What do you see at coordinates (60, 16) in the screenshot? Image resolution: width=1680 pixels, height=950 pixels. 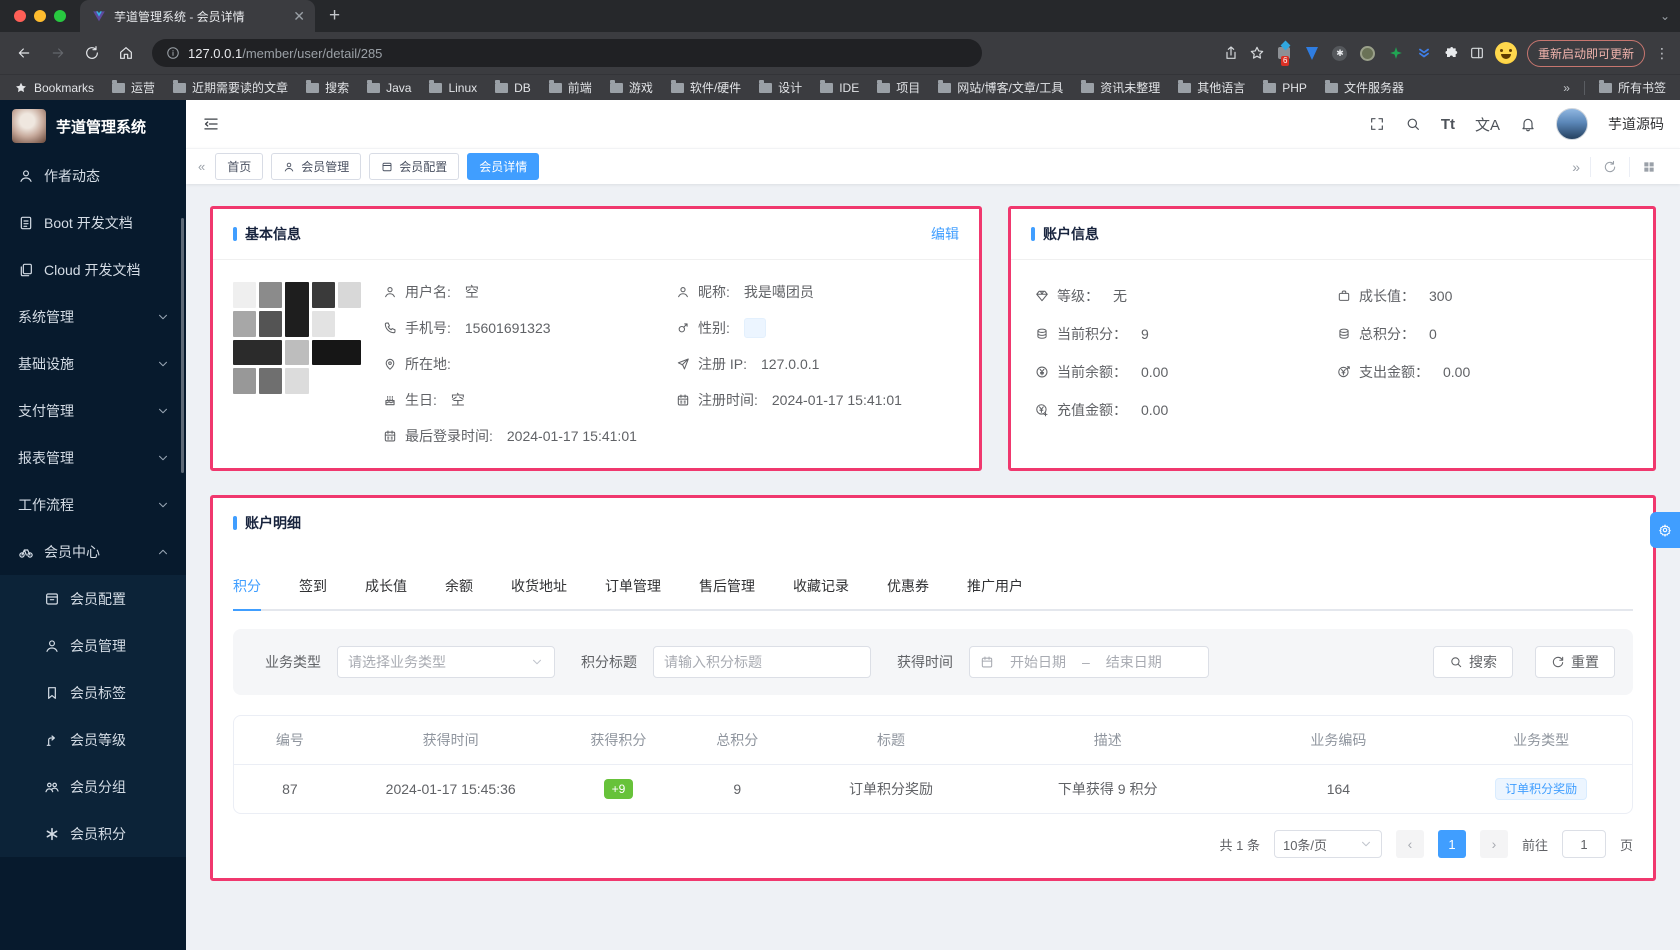 I see `zoom-window-button` at bounding box center [60, 16].